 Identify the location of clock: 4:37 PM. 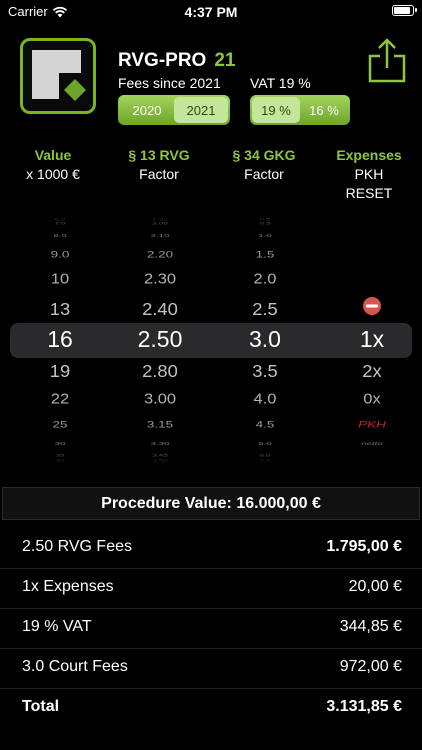
(211, 12).